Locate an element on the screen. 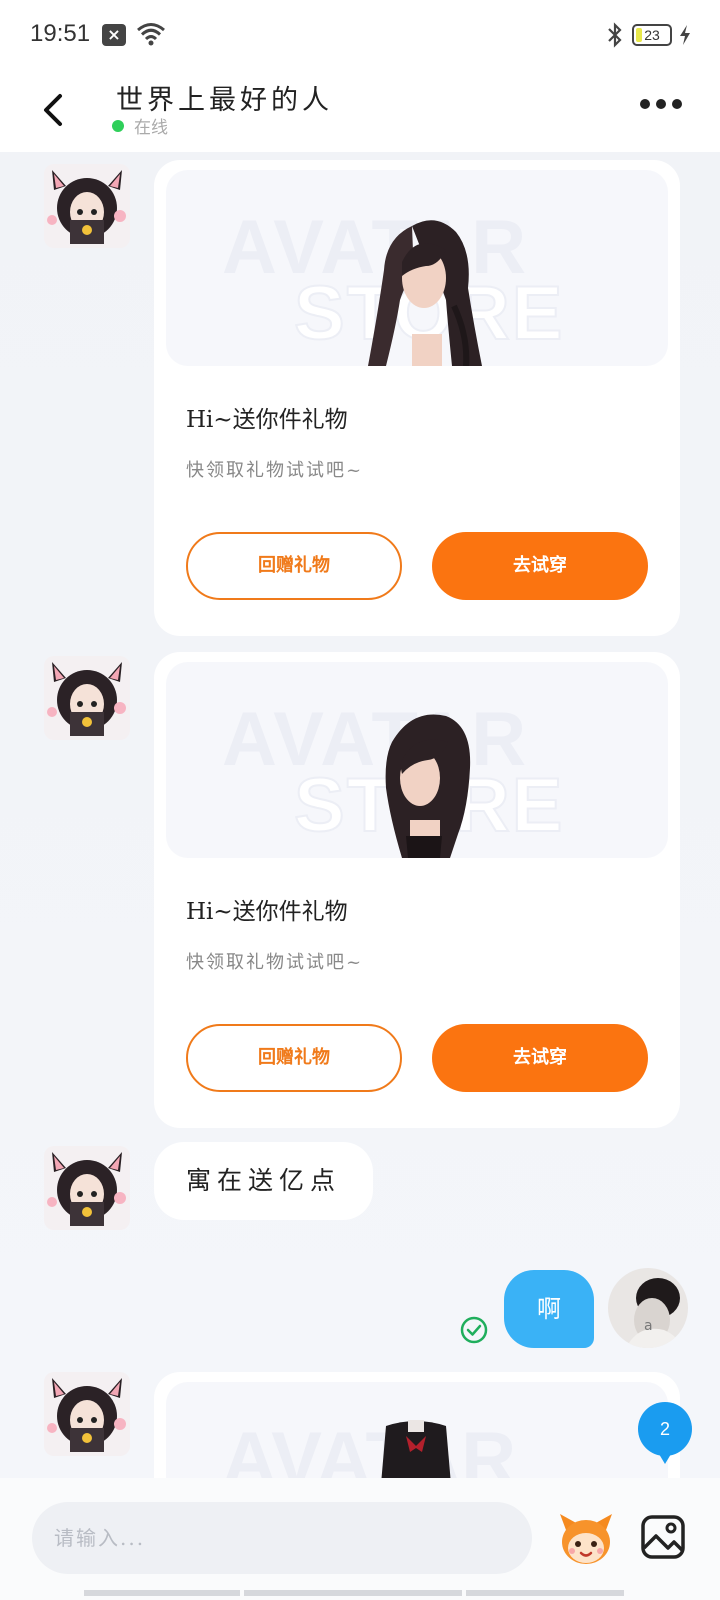 The height and width of the screenshot is (1600, 720). online-status-dot is located at coordinates (118, 126).